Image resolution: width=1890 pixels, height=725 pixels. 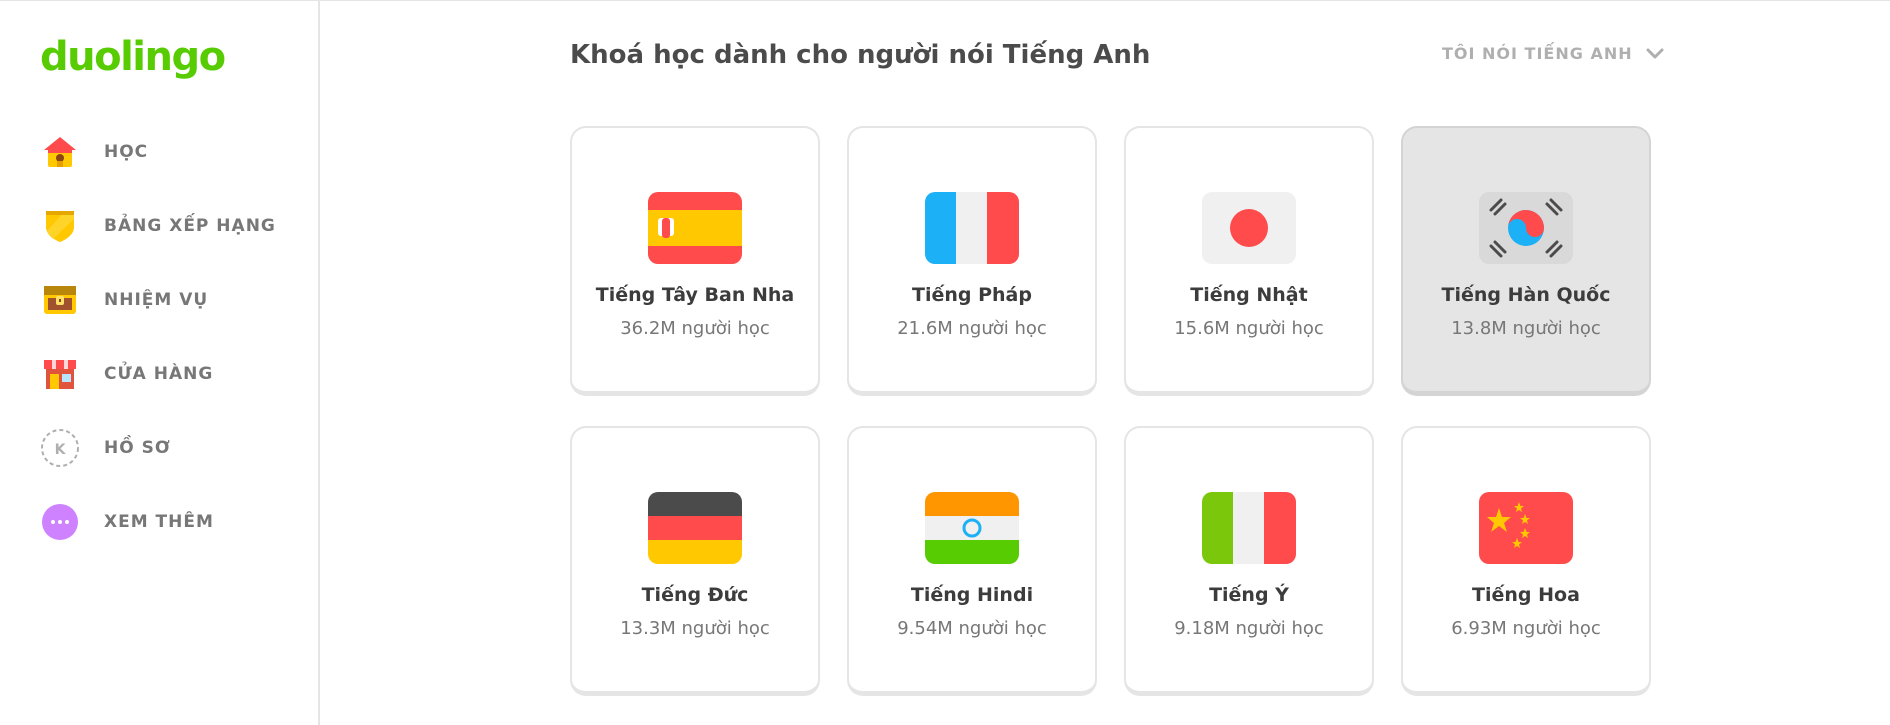 I want to click on course-card-italian: Tiếng Ý 9.18M người học, so click(x=1249, y=561).